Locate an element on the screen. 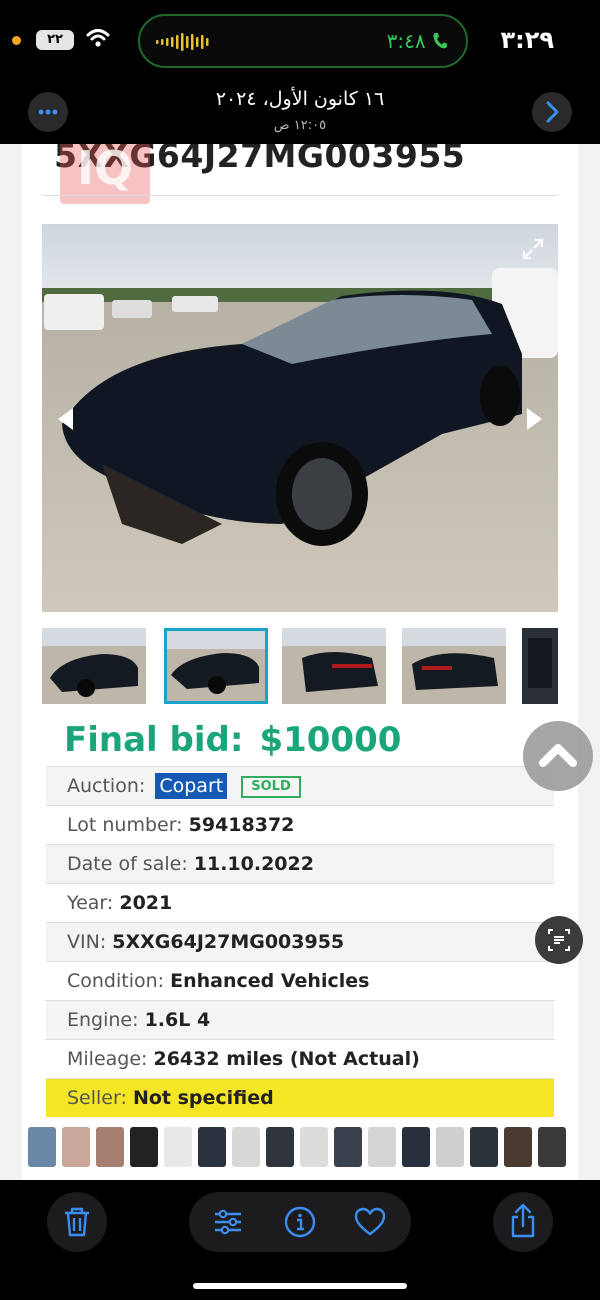 The image size is (600, 1300). row-label: VIN: is located at coordinates (87, 942).